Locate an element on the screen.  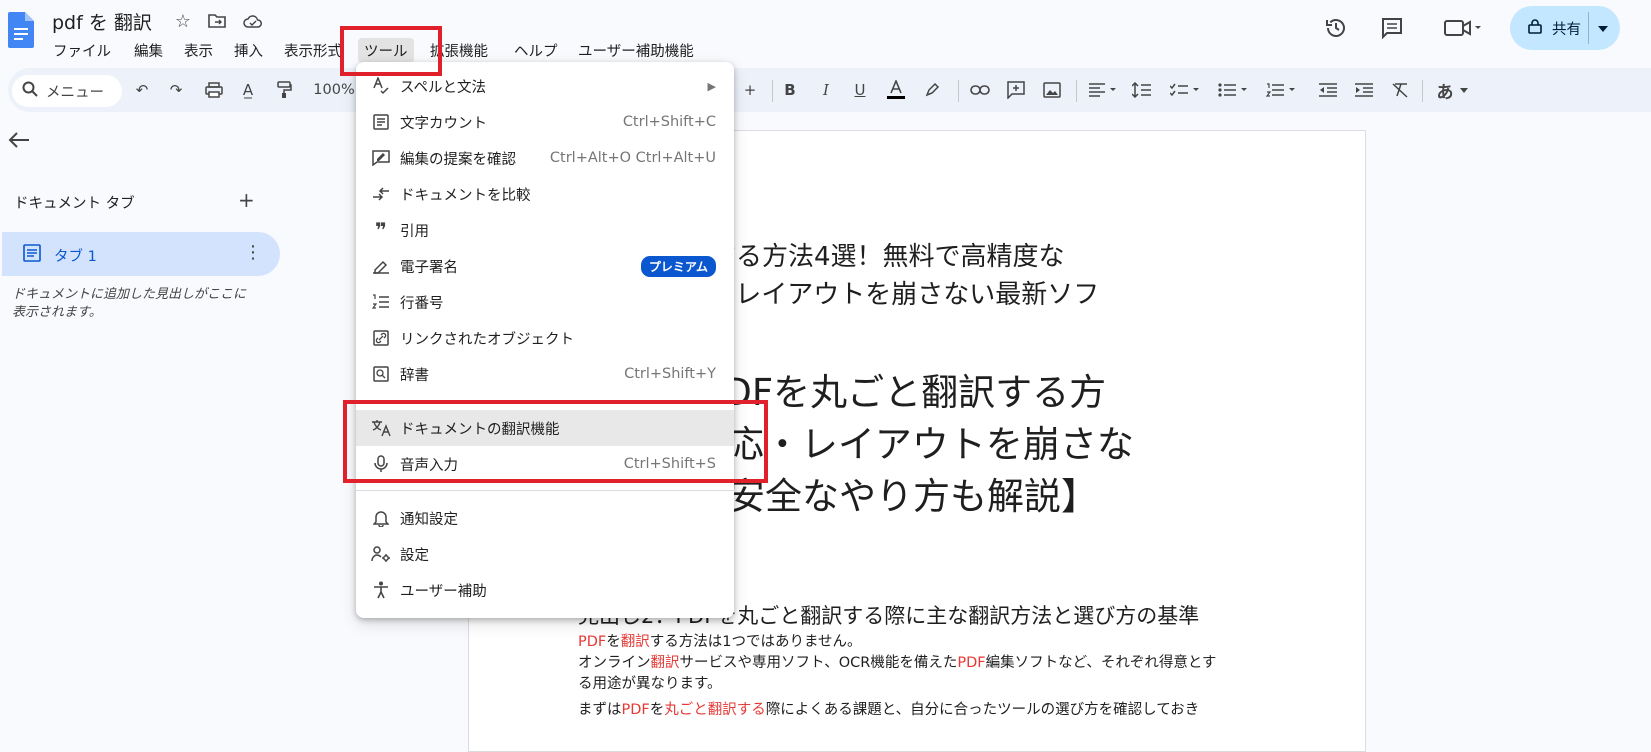
menu-item-word-count: 文字カウント Ctrl+Shift+C is located at coordinates (545, 122).